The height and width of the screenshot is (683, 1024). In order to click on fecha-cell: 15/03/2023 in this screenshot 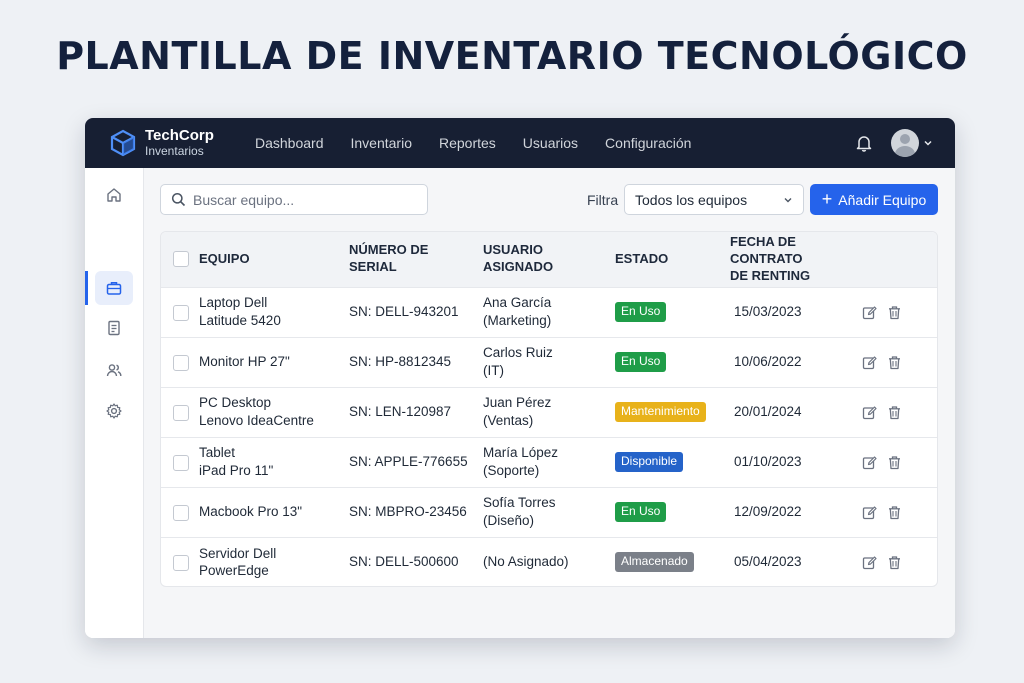, I will do `click(768, 312)`.